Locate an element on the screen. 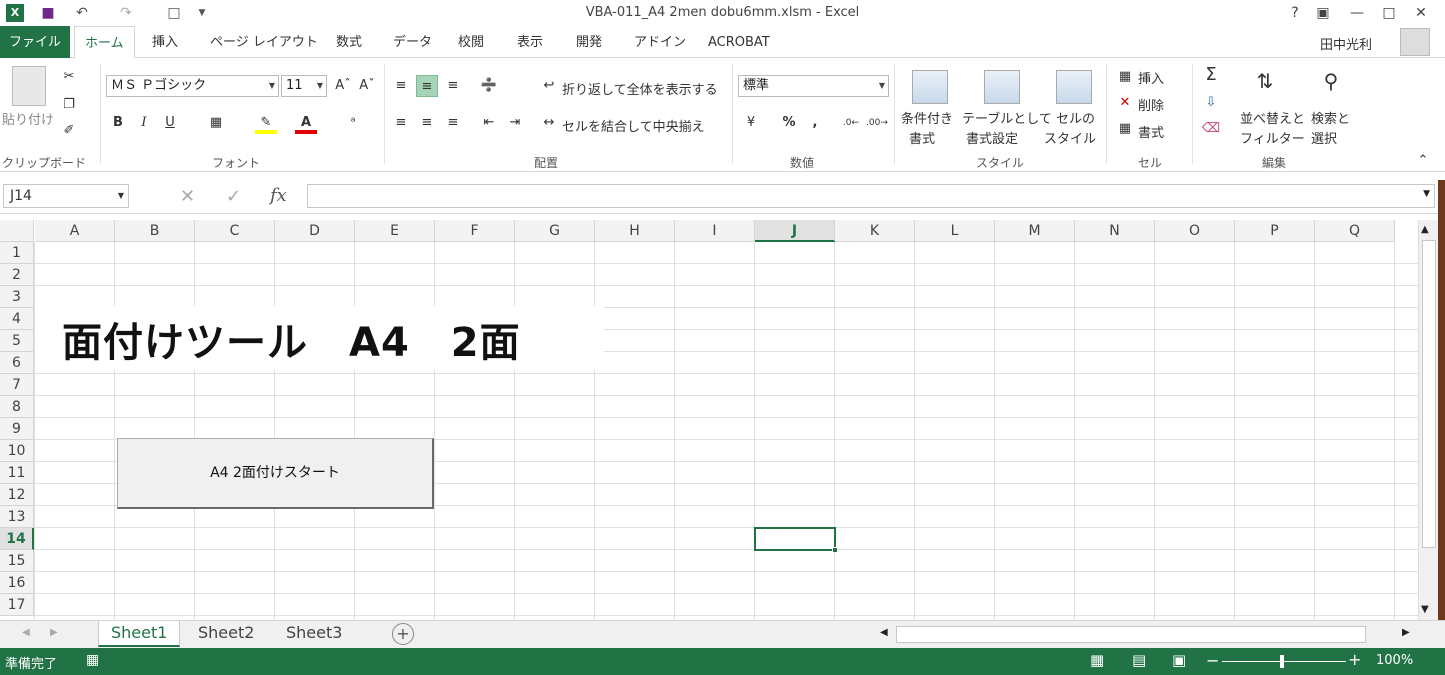  zoom-slider-thumb is located at coordinates (1282, 661).